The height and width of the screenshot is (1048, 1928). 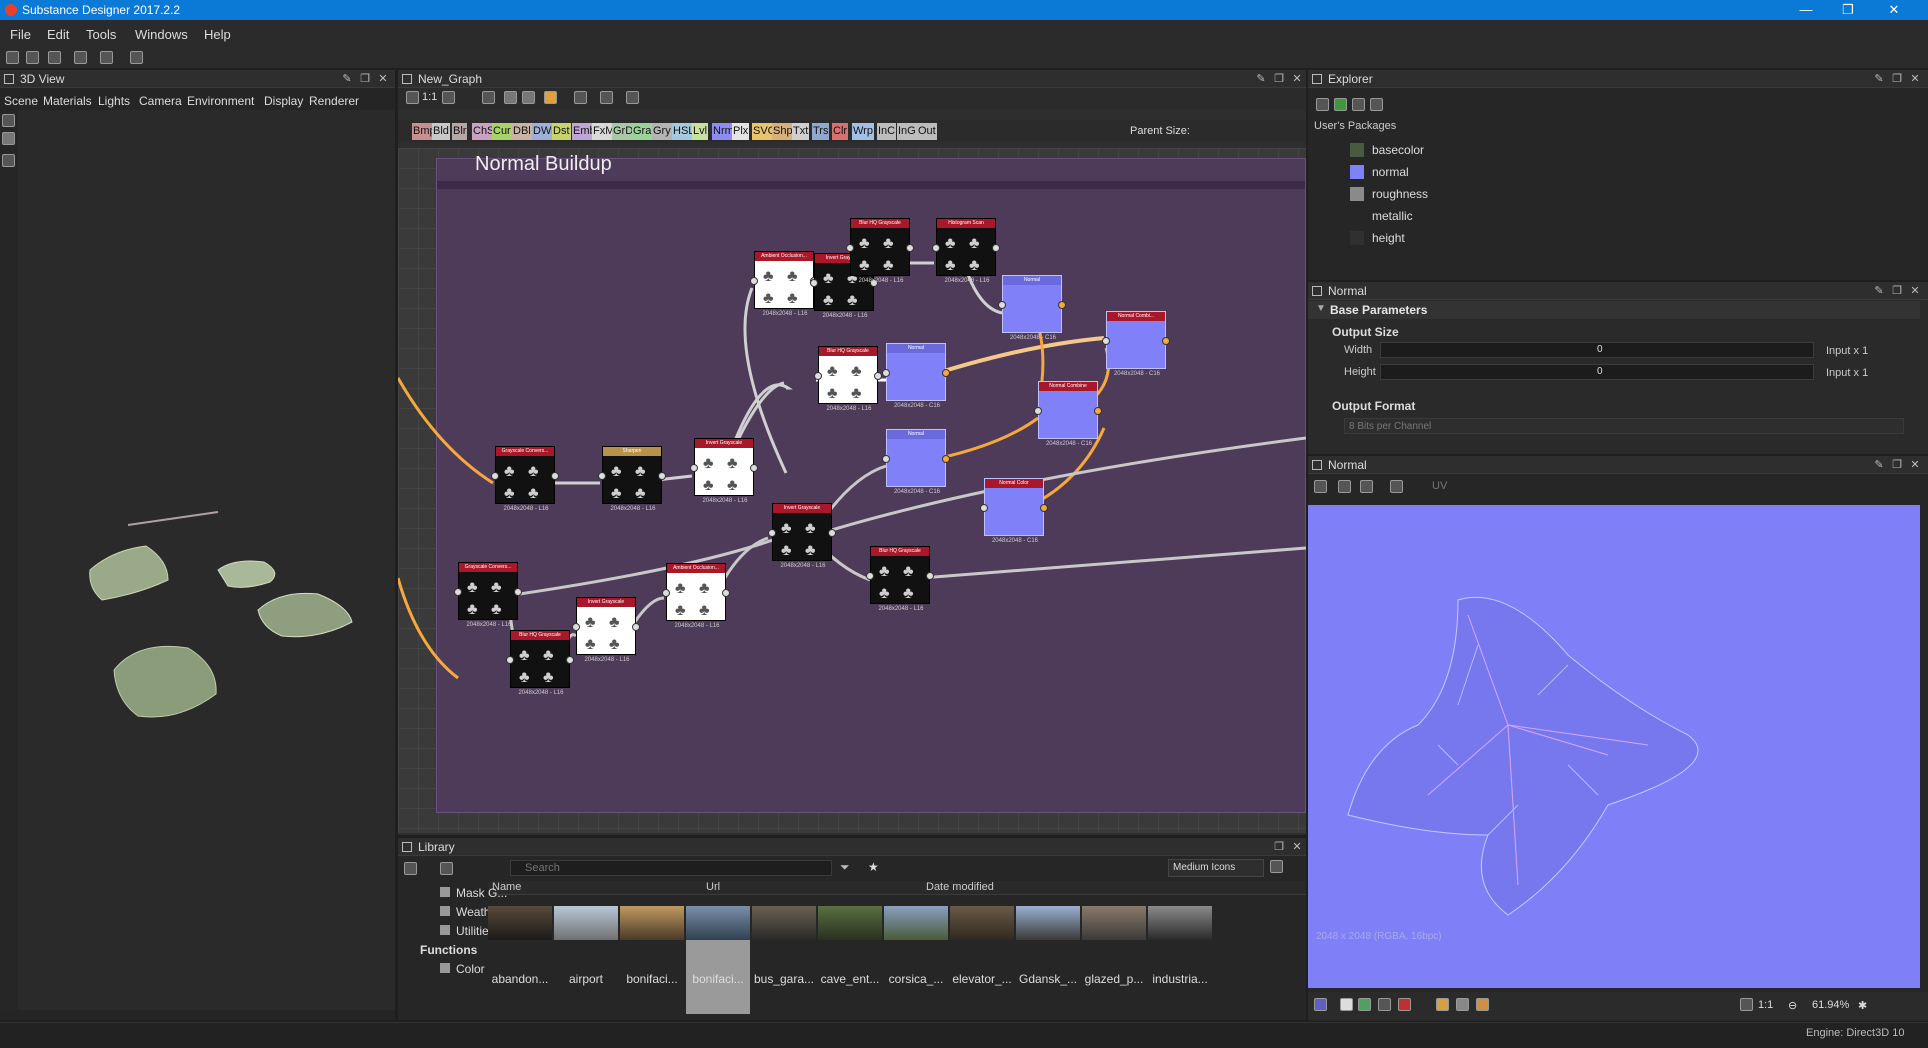 I want to click on uv-dropdown: UV, so click(x=1439, y=486).